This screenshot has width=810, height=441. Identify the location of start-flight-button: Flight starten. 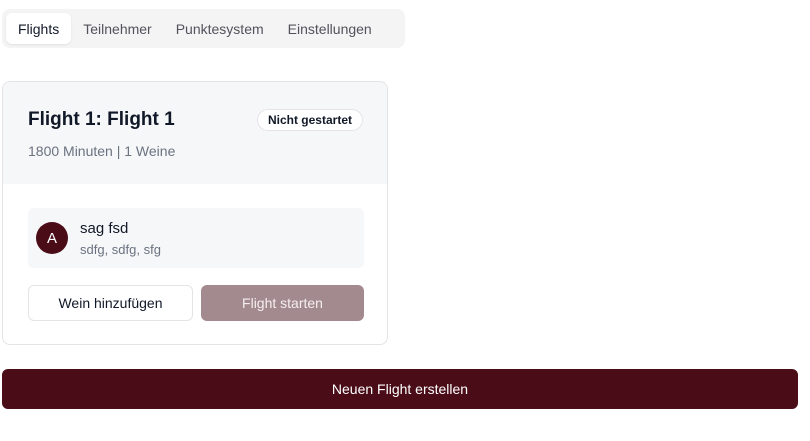
(282, 303).